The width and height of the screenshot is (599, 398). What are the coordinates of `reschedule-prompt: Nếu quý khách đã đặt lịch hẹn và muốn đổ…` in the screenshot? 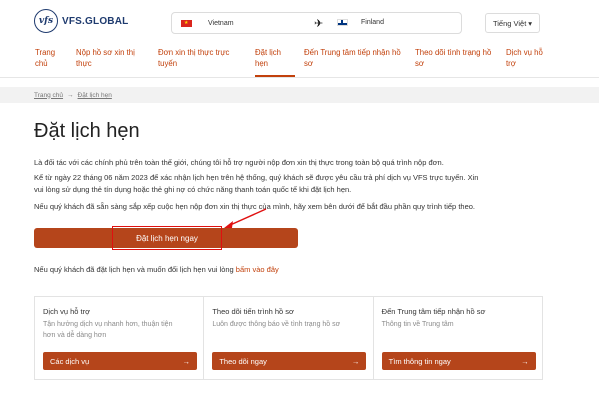 It's located at (135, 269).